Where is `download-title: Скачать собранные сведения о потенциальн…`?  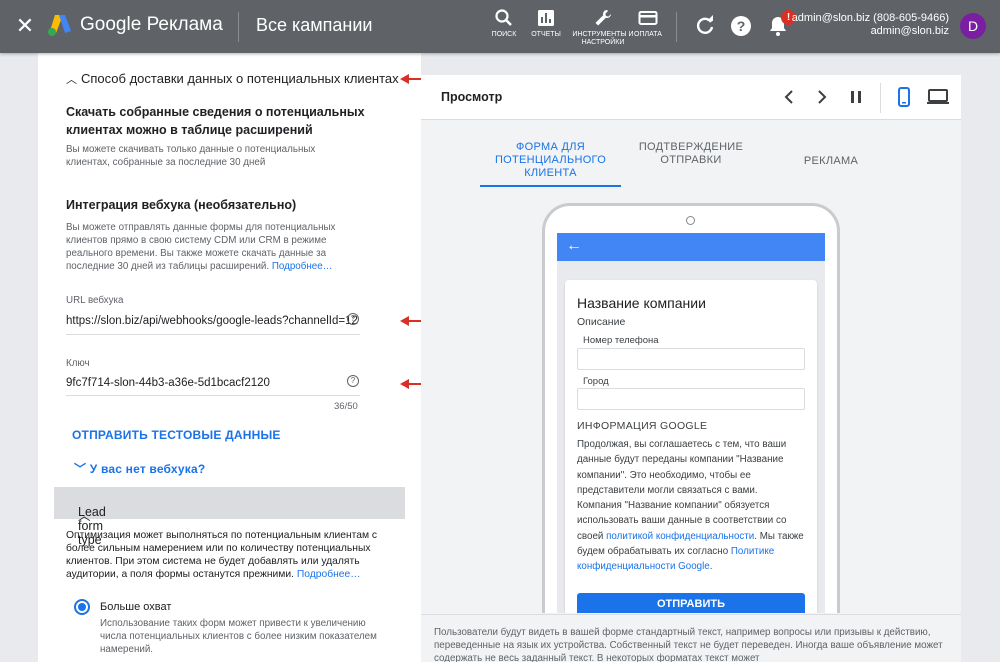
download-title: Скачать собранные сведения о потенциальн… is located at coordinates (215, 121).